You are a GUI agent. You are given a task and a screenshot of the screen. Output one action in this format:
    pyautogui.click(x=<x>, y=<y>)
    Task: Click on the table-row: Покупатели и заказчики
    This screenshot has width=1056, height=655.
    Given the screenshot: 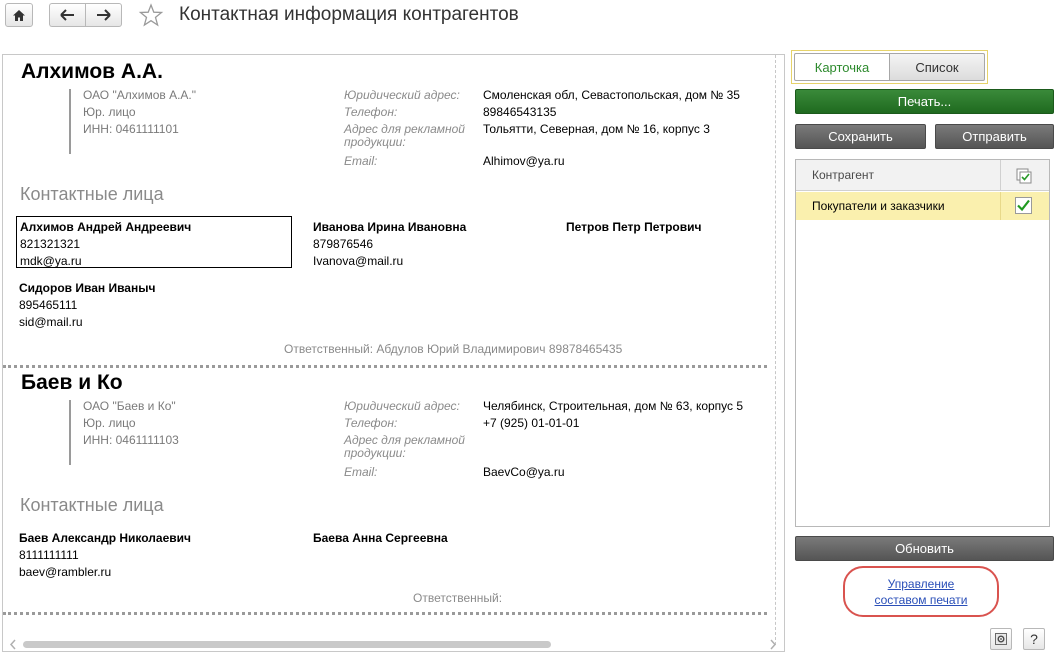 What is the action you would take?
    pyautogui.click(x=922, y=206)
    